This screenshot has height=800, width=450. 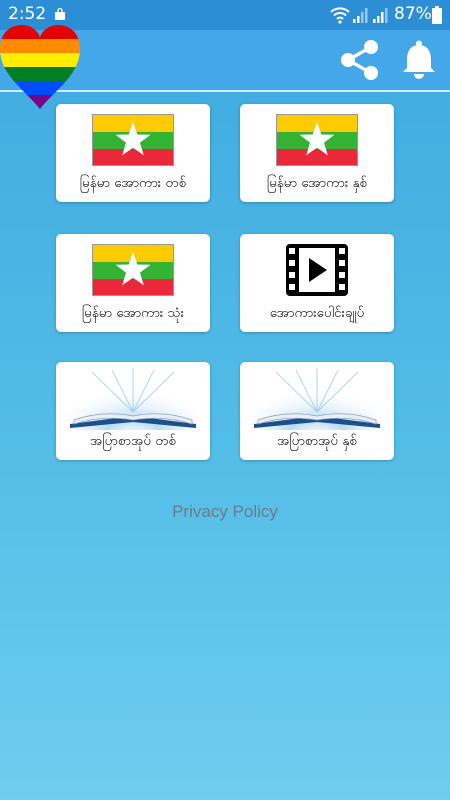 What do you see at coordinates (316, 441) in the screenshot?
I see `menu-card-label: အပြာစာအုပ် နှစ်` at bounding box center [316, 441].